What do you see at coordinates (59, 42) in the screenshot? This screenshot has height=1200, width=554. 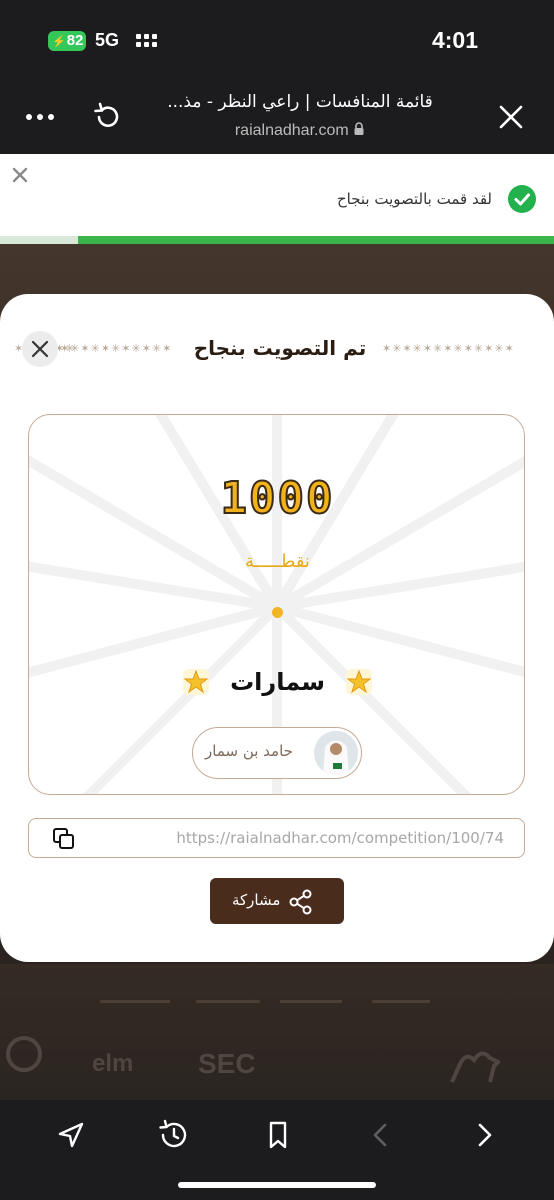 I see `charging-icon: ⚡` at bounding box center [59, 42].